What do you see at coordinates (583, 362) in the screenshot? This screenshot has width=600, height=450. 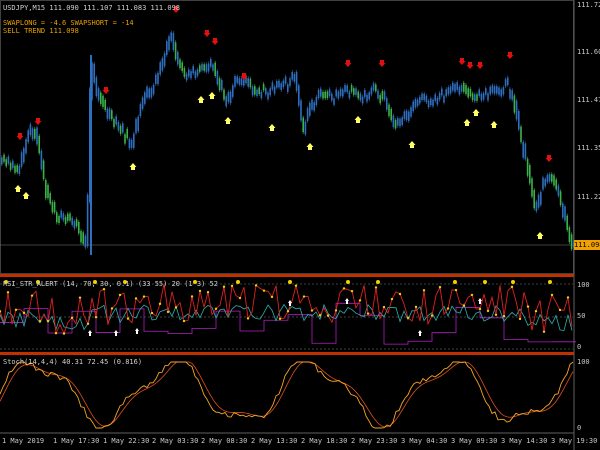 I see `stoch-axis-label: 100` at bounding box center [583, 362].